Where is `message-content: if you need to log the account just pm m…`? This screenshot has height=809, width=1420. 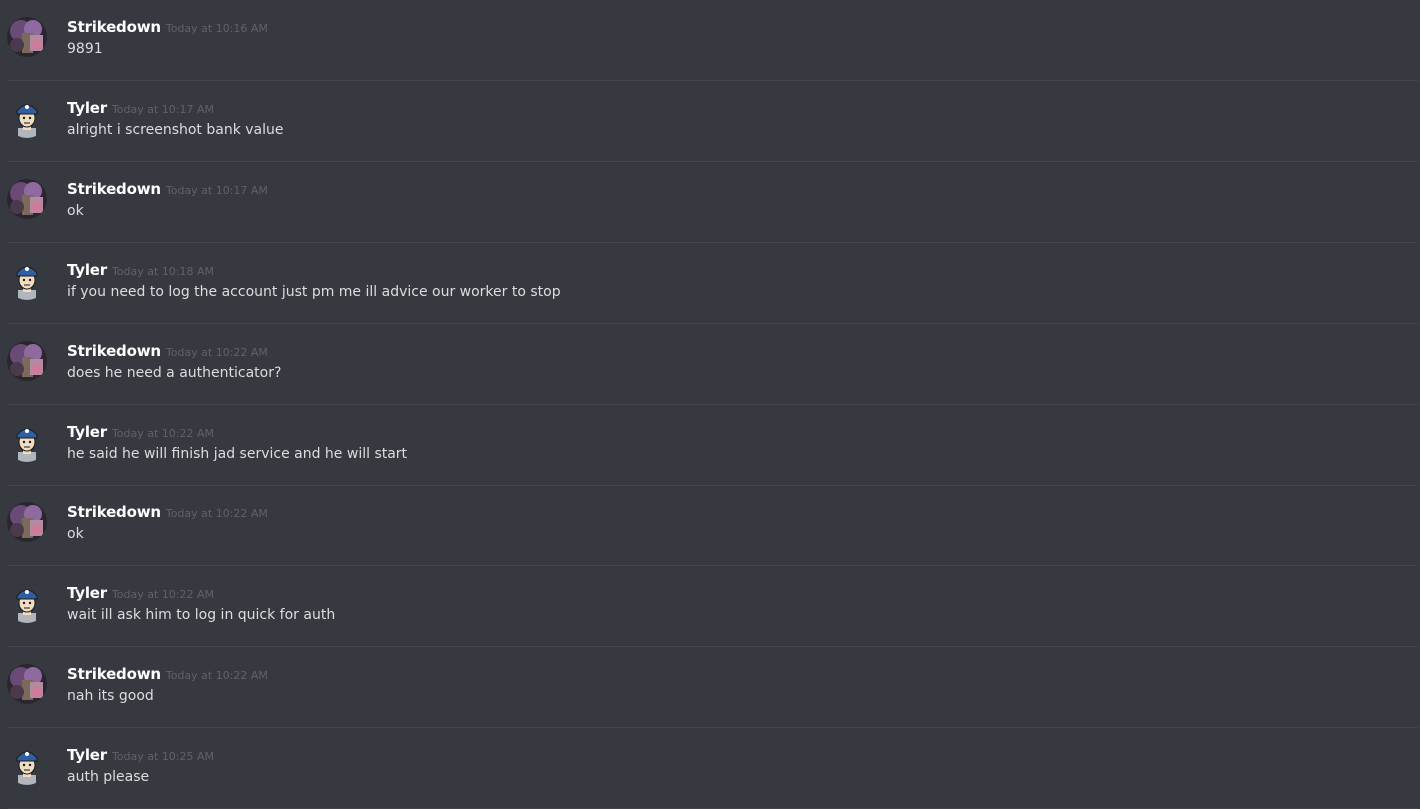
message-content: if you need to log the account just pm m… is located at coordinates (314, 292).